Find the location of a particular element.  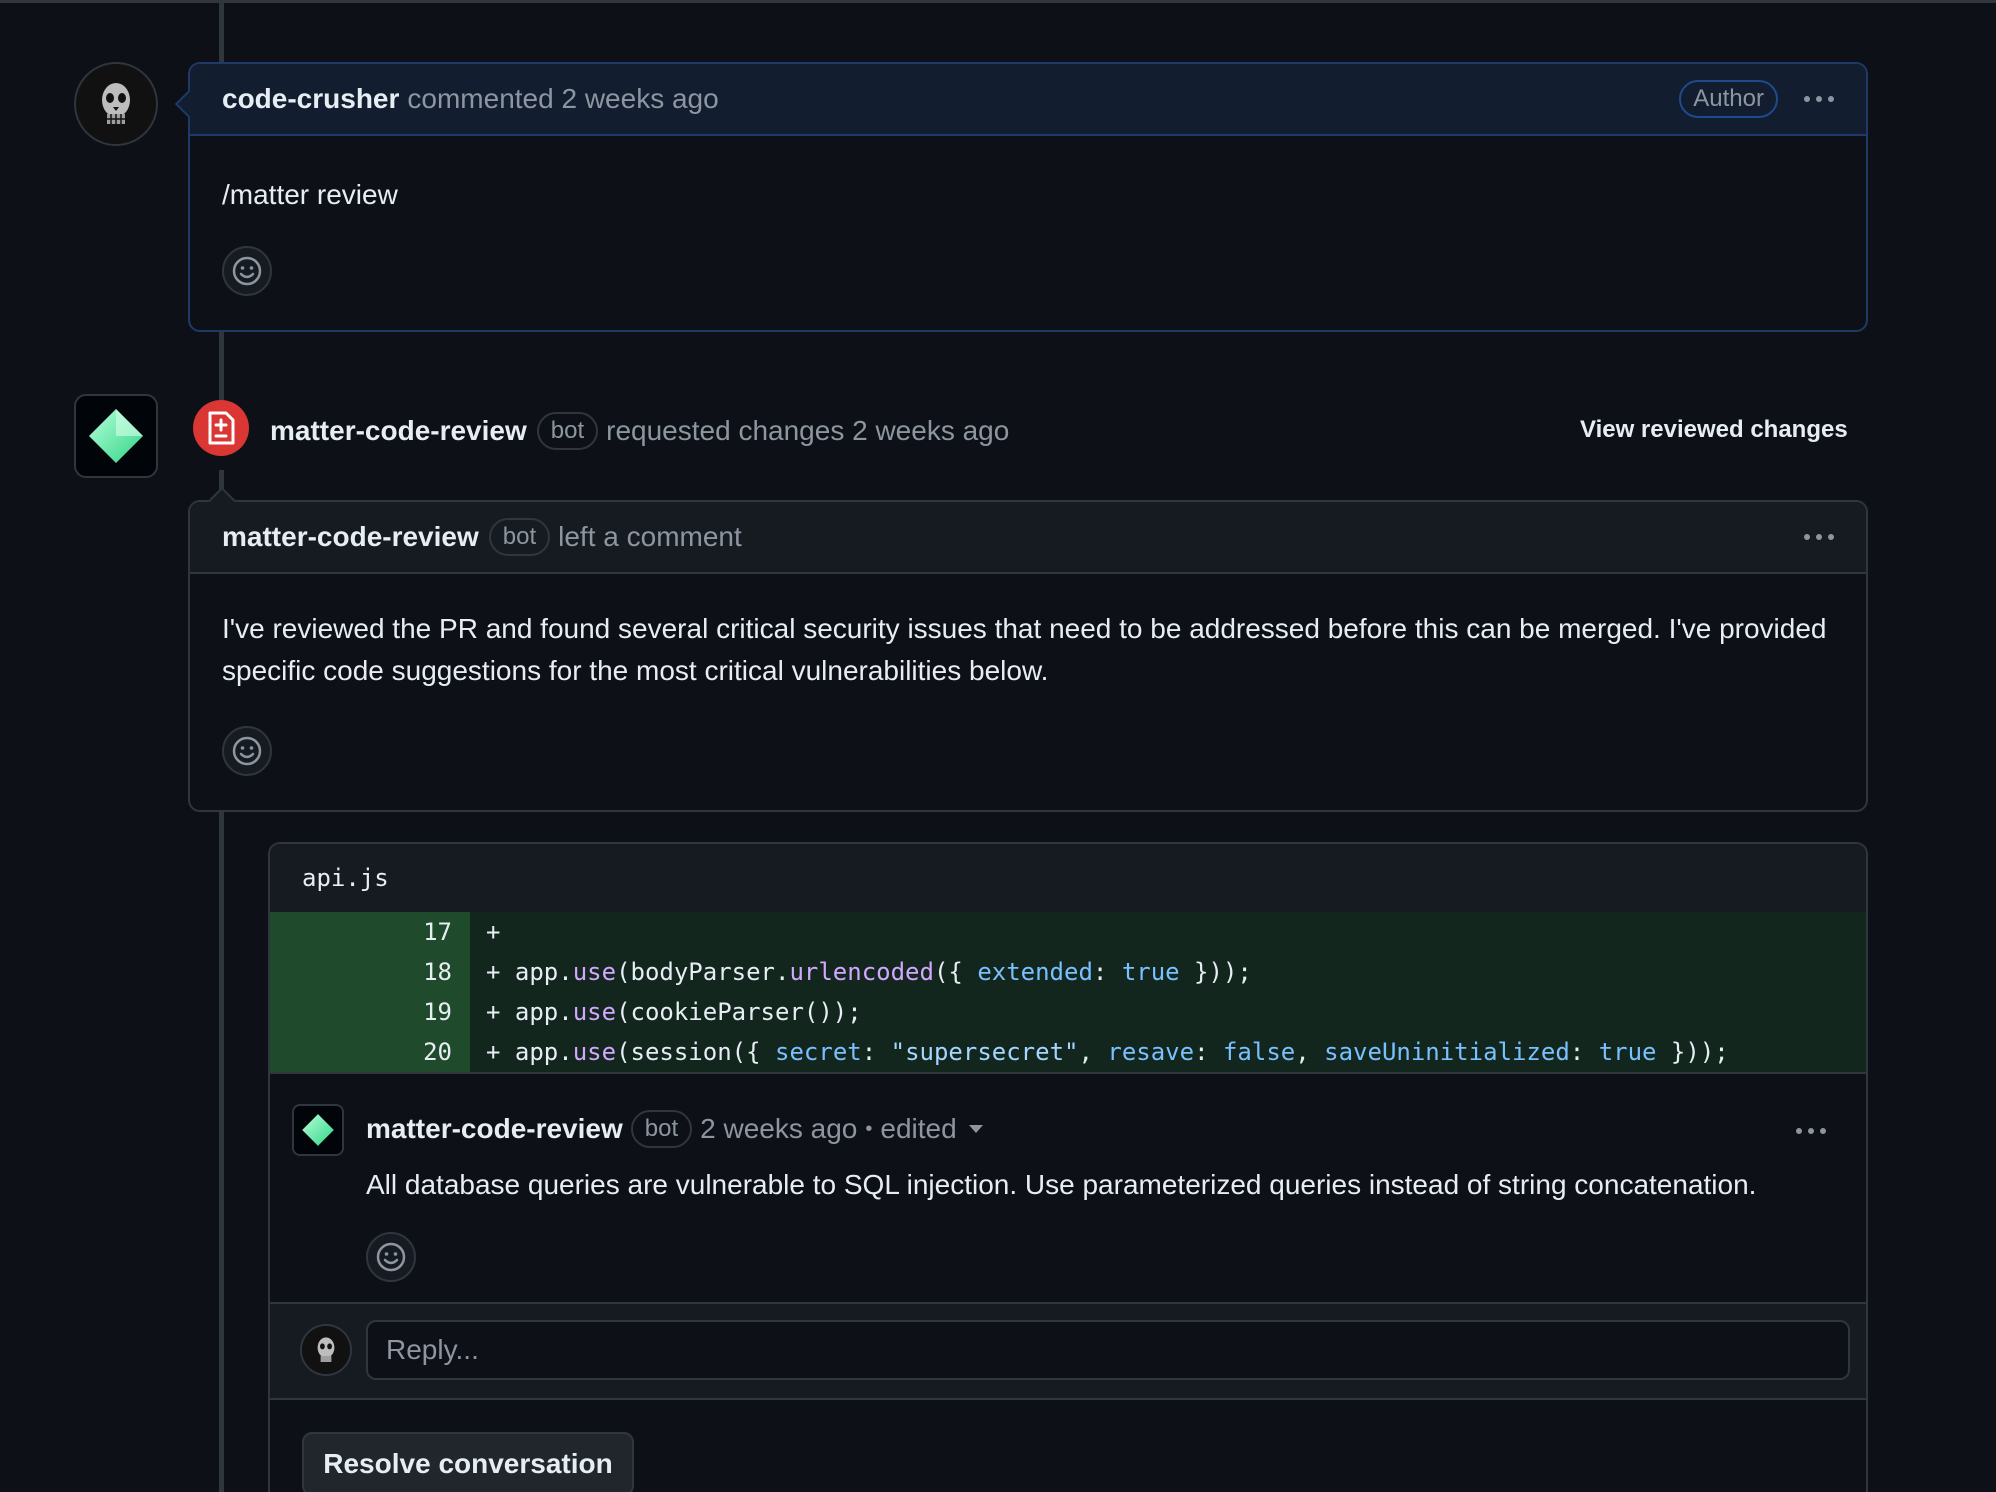

review-comment-action: left a comment is located at coordinates (650, 536).